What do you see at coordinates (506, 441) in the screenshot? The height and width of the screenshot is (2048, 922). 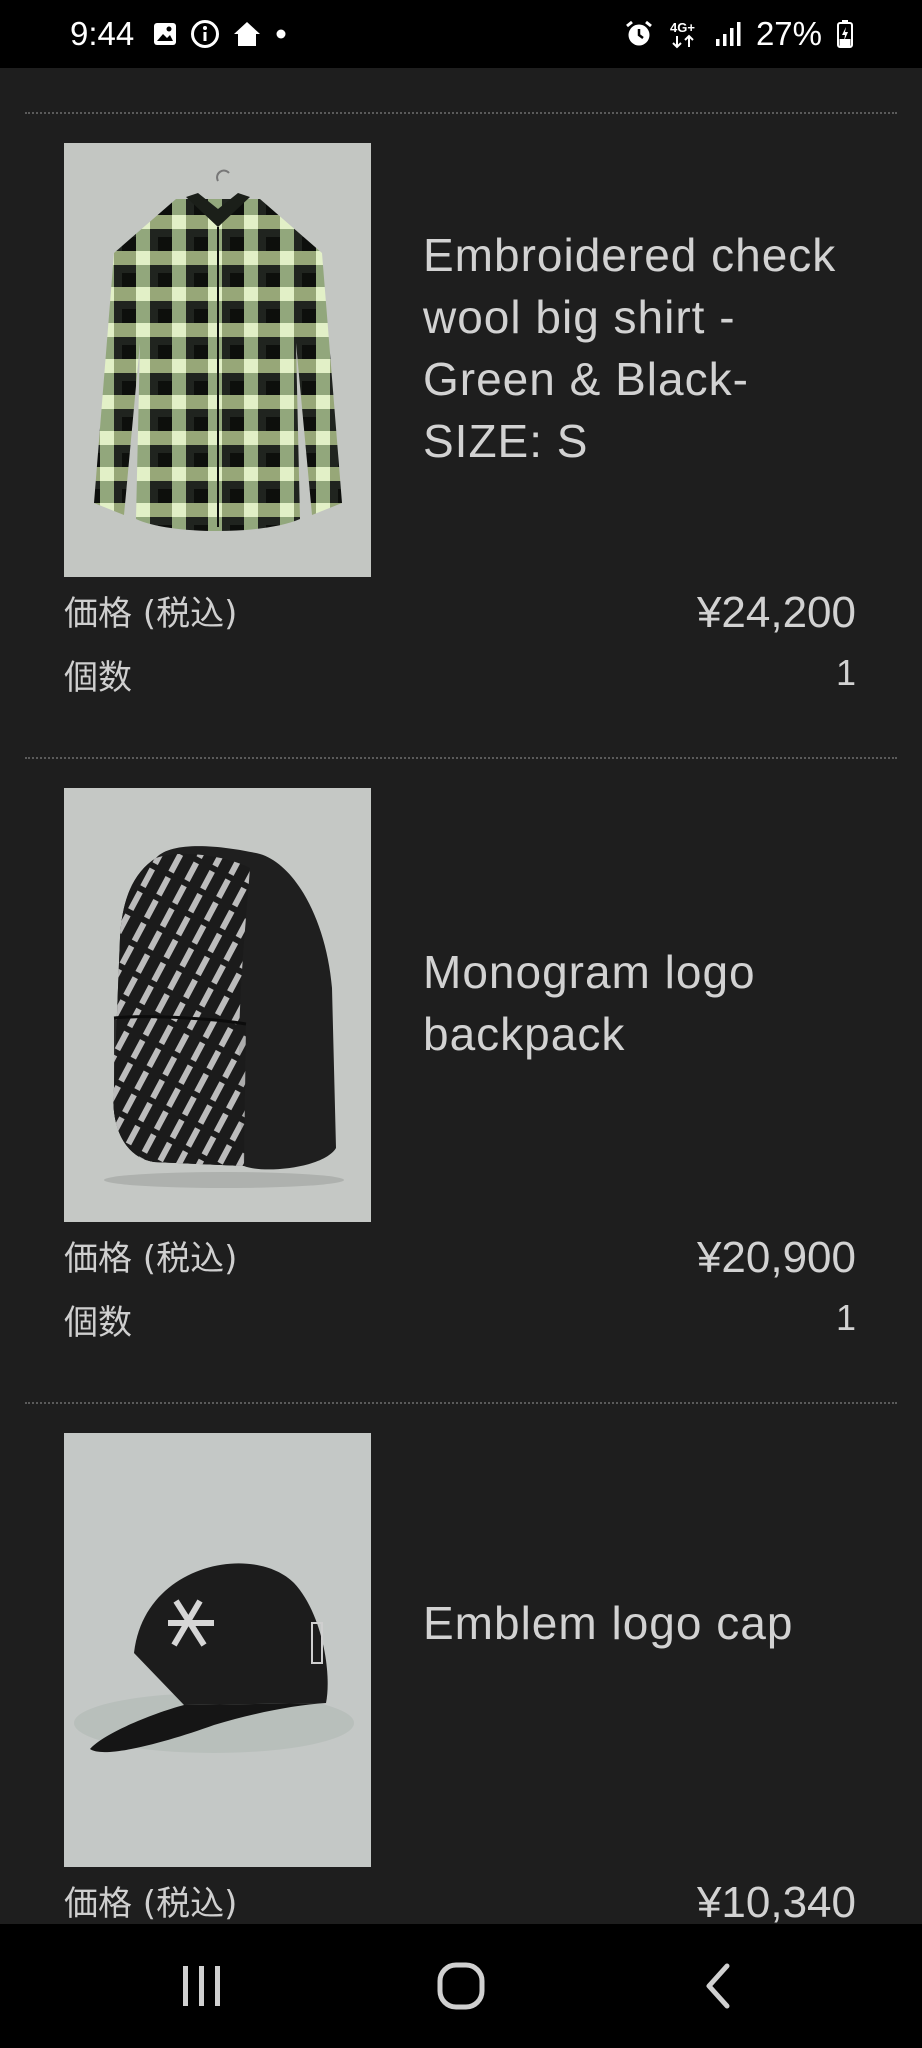 I see `title-line: SIZE: S` at bounding box center [506, 441].